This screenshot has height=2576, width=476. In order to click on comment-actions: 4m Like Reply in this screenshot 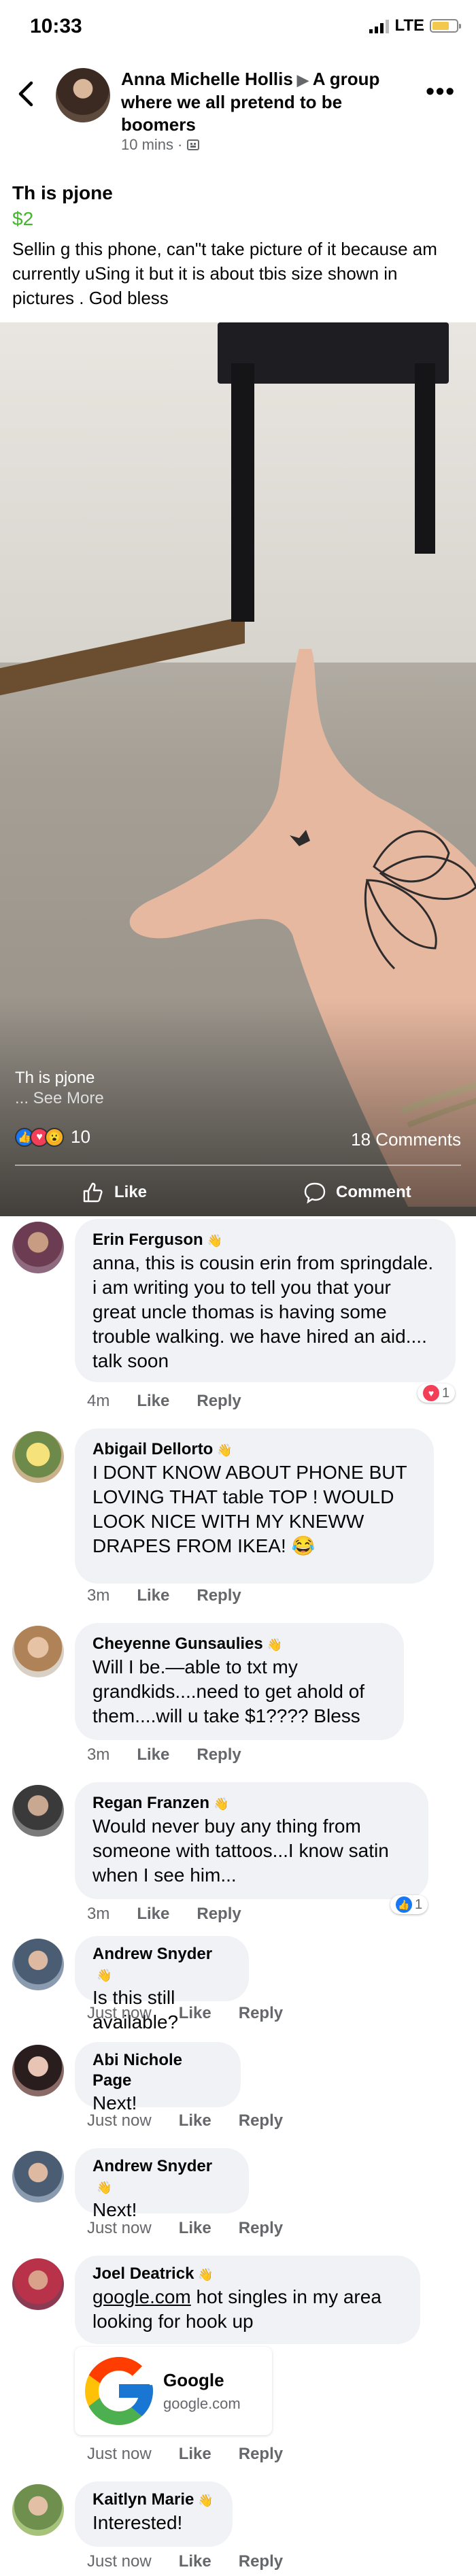, I will do `click(164, 1401)`.